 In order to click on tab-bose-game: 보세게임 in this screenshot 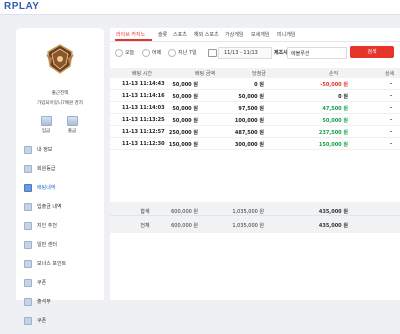, I will do `click(260, 34)`.